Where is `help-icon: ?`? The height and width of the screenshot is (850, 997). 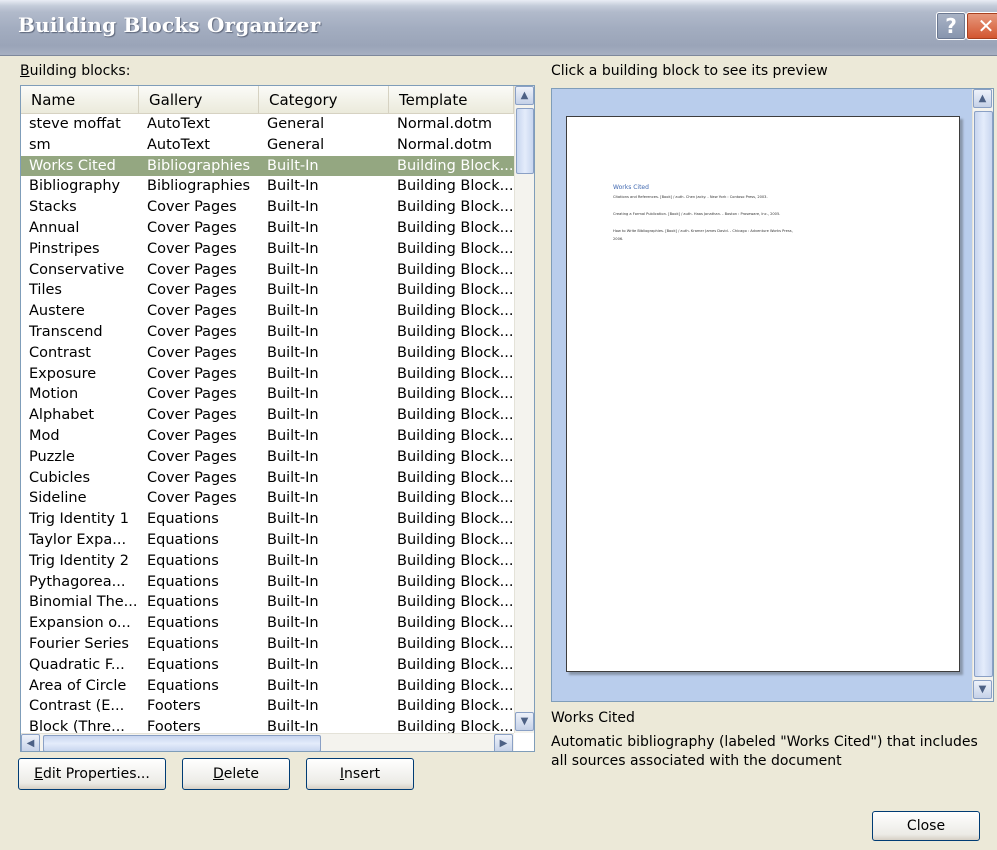 help-icon: ? is located at coordinates (951, 26).